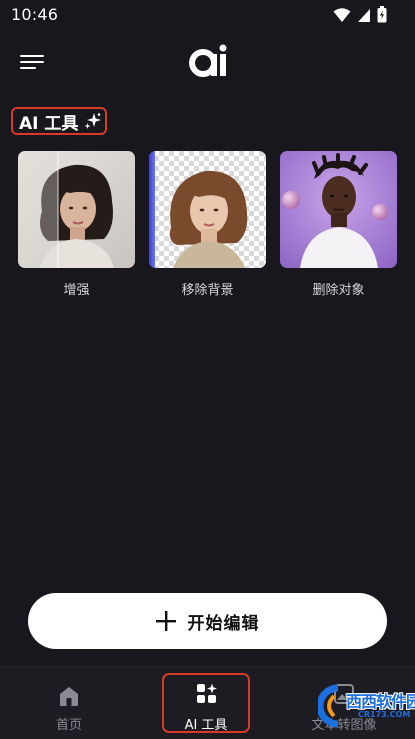  I want to click on tool-thumbnail-enhance, so click(76, 209).